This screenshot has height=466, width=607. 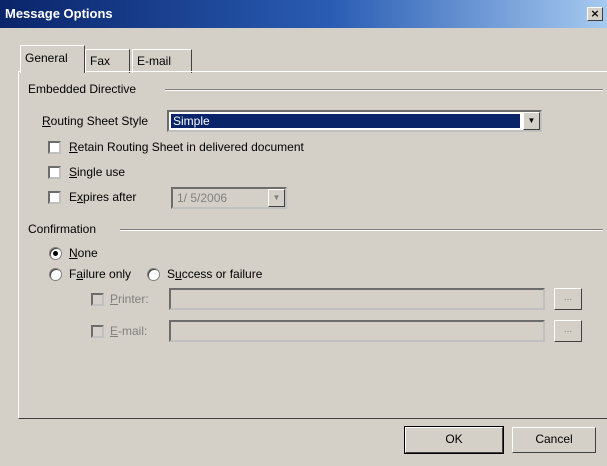 What do you see at coordinates (54, 147) in the screenshot?
I see `retain-routing-sheet-checkbox` at bounding box center [54, 147].